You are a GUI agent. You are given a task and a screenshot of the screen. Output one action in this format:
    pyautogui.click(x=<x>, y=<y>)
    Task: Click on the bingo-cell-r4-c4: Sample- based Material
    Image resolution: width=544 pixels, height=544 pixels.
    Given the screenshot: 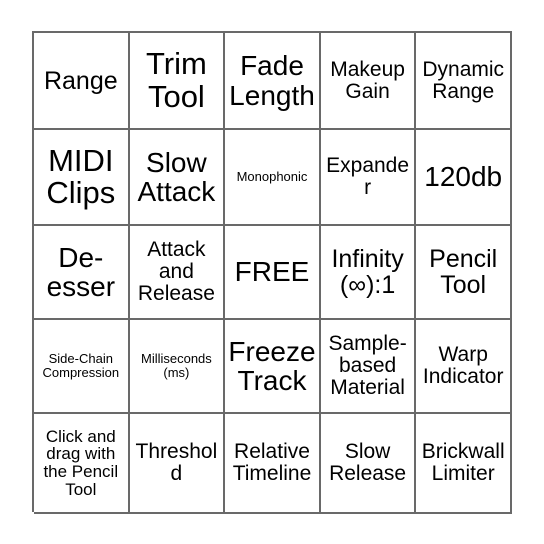 What is the action you would take?
    pyautogui.click(x=368, y=367)
    